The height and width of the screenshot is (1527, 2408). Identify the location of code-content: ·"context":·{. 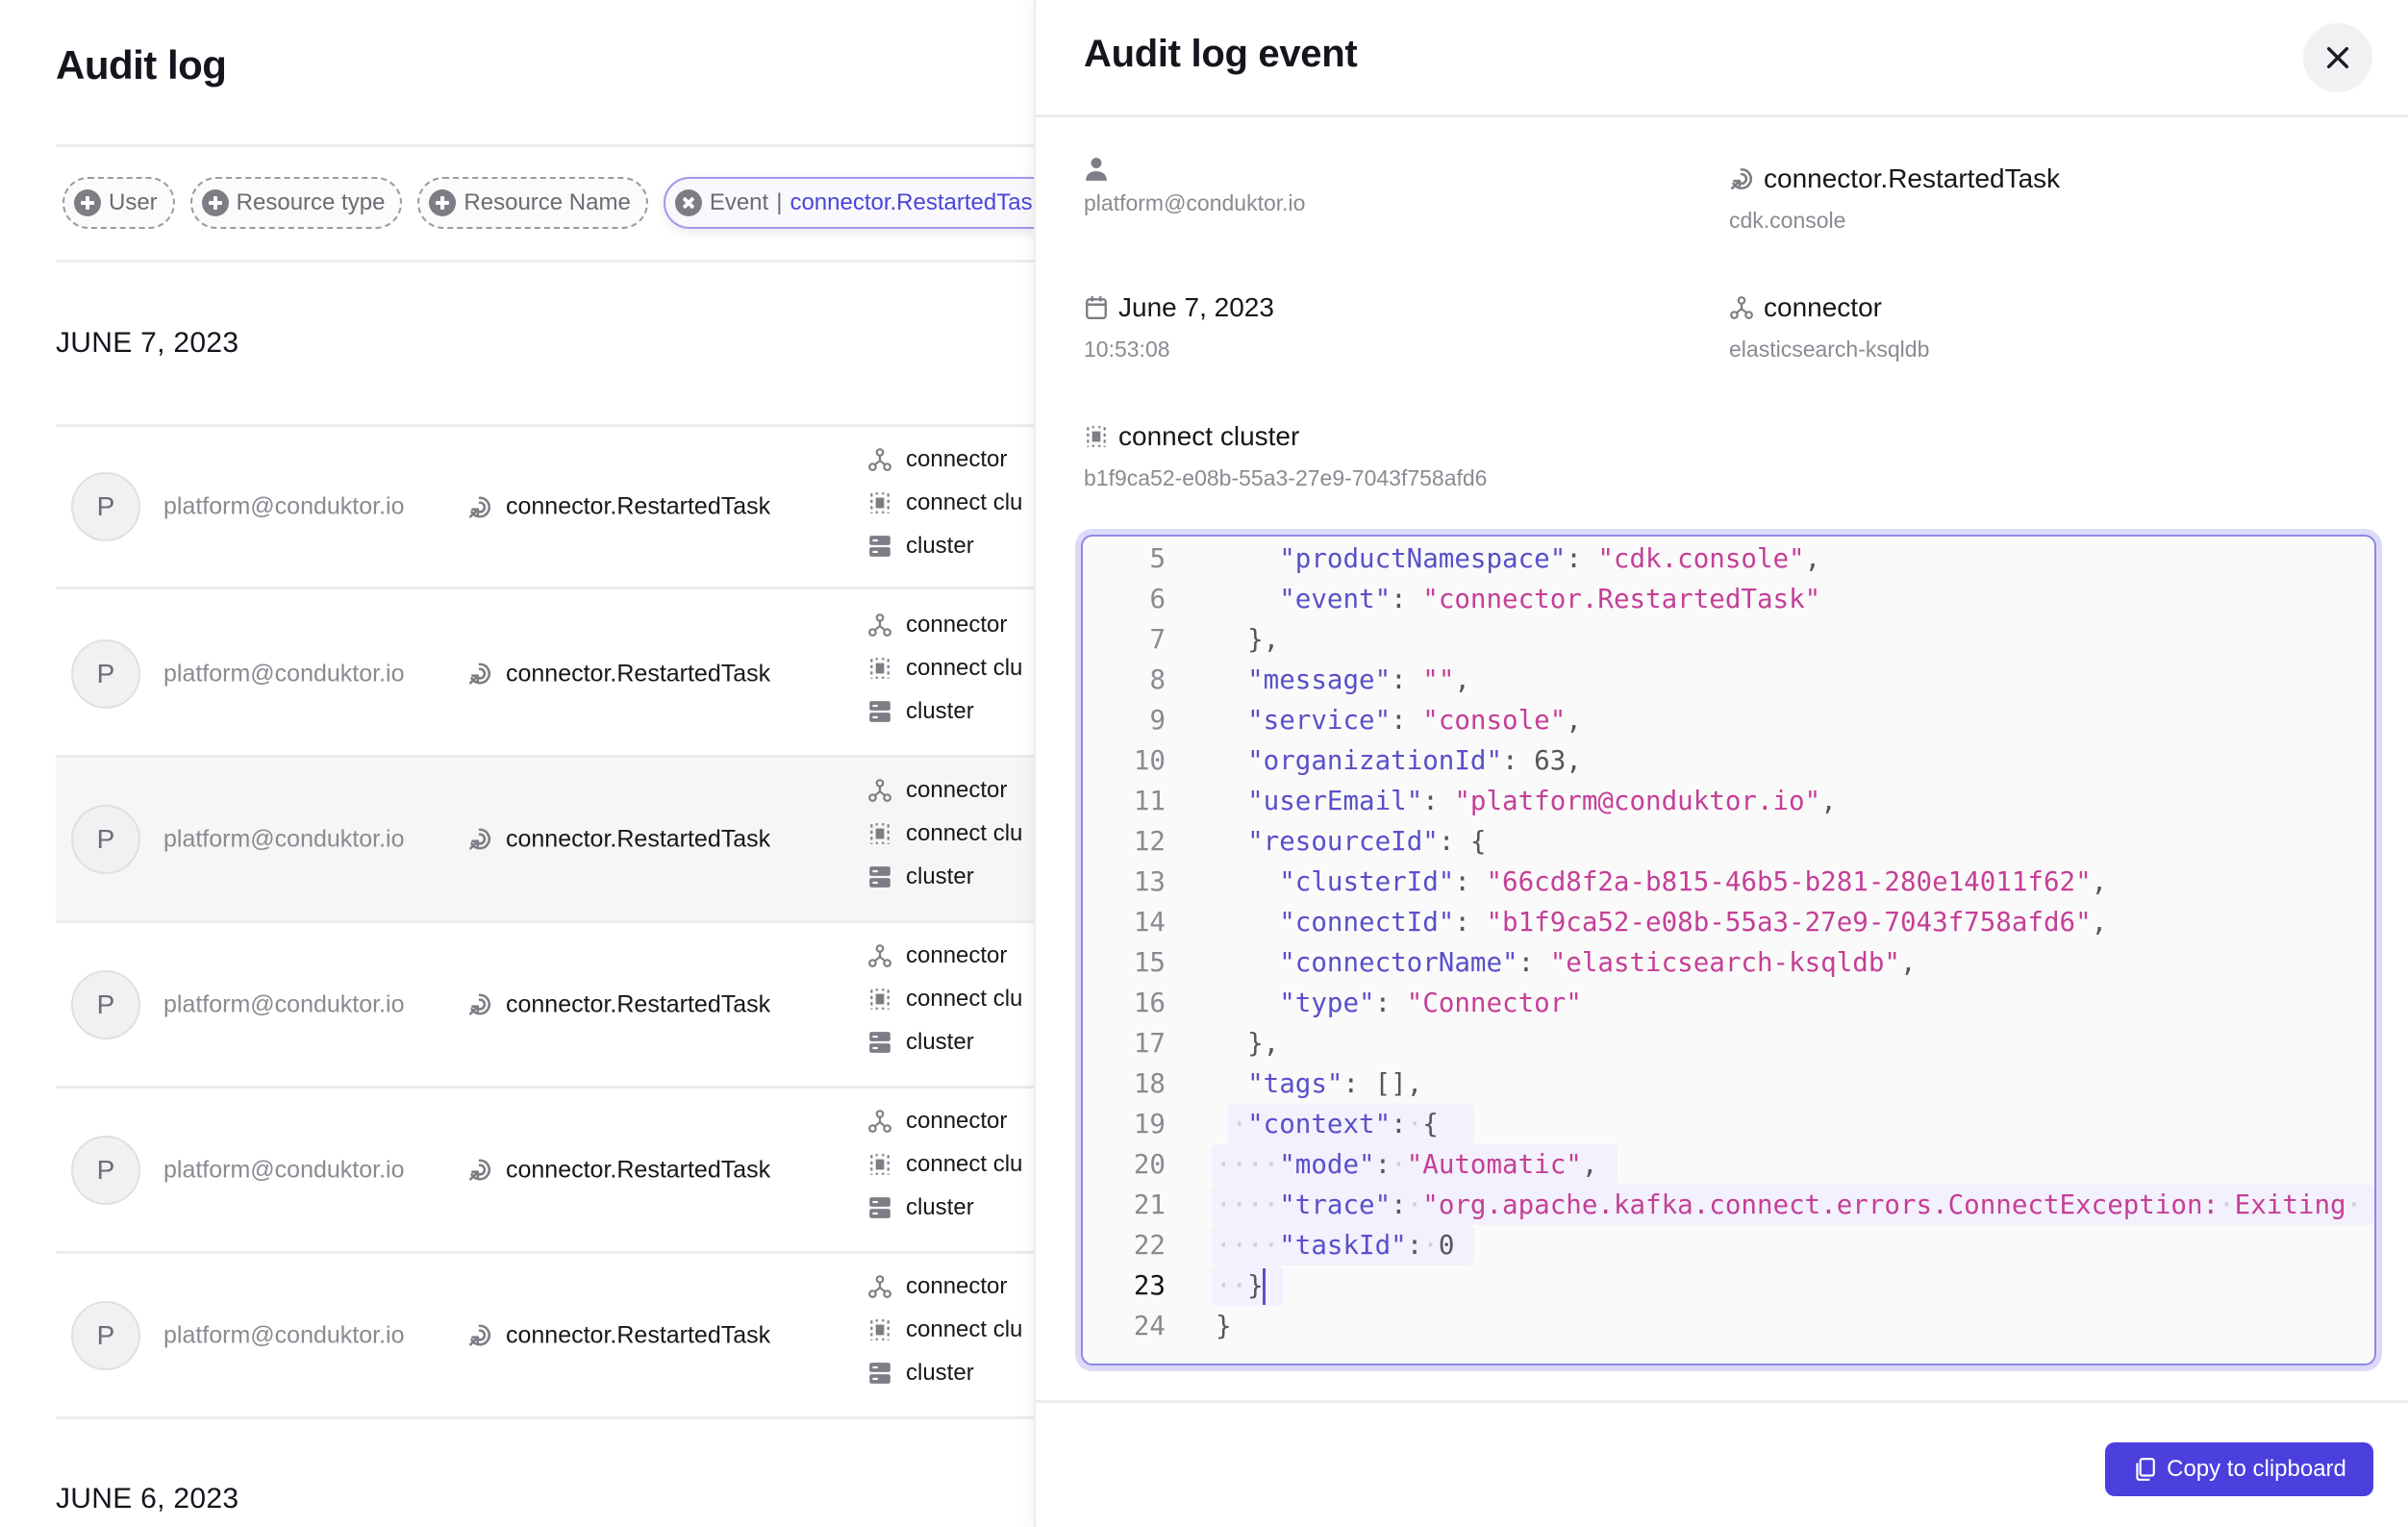
(1327, 1124).